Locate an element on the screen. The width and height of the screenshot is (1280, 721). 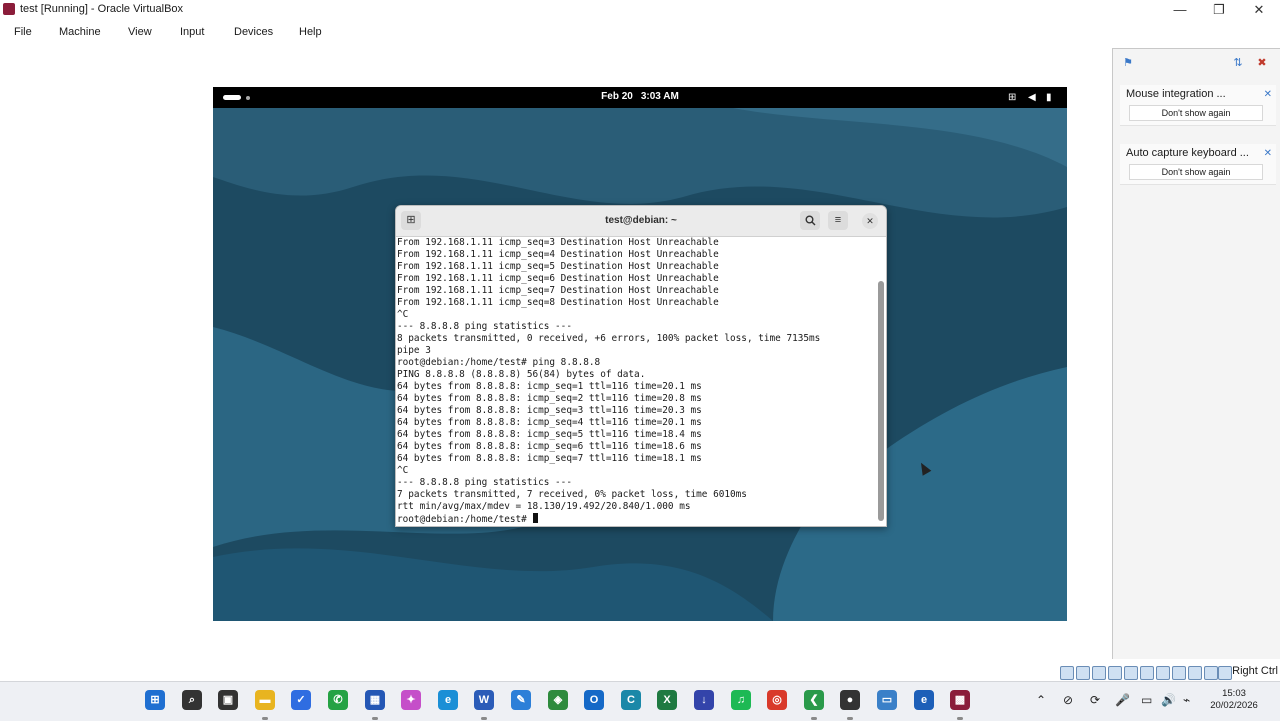
sort-icon: ⇅ is located at coordinates (1238, 63).